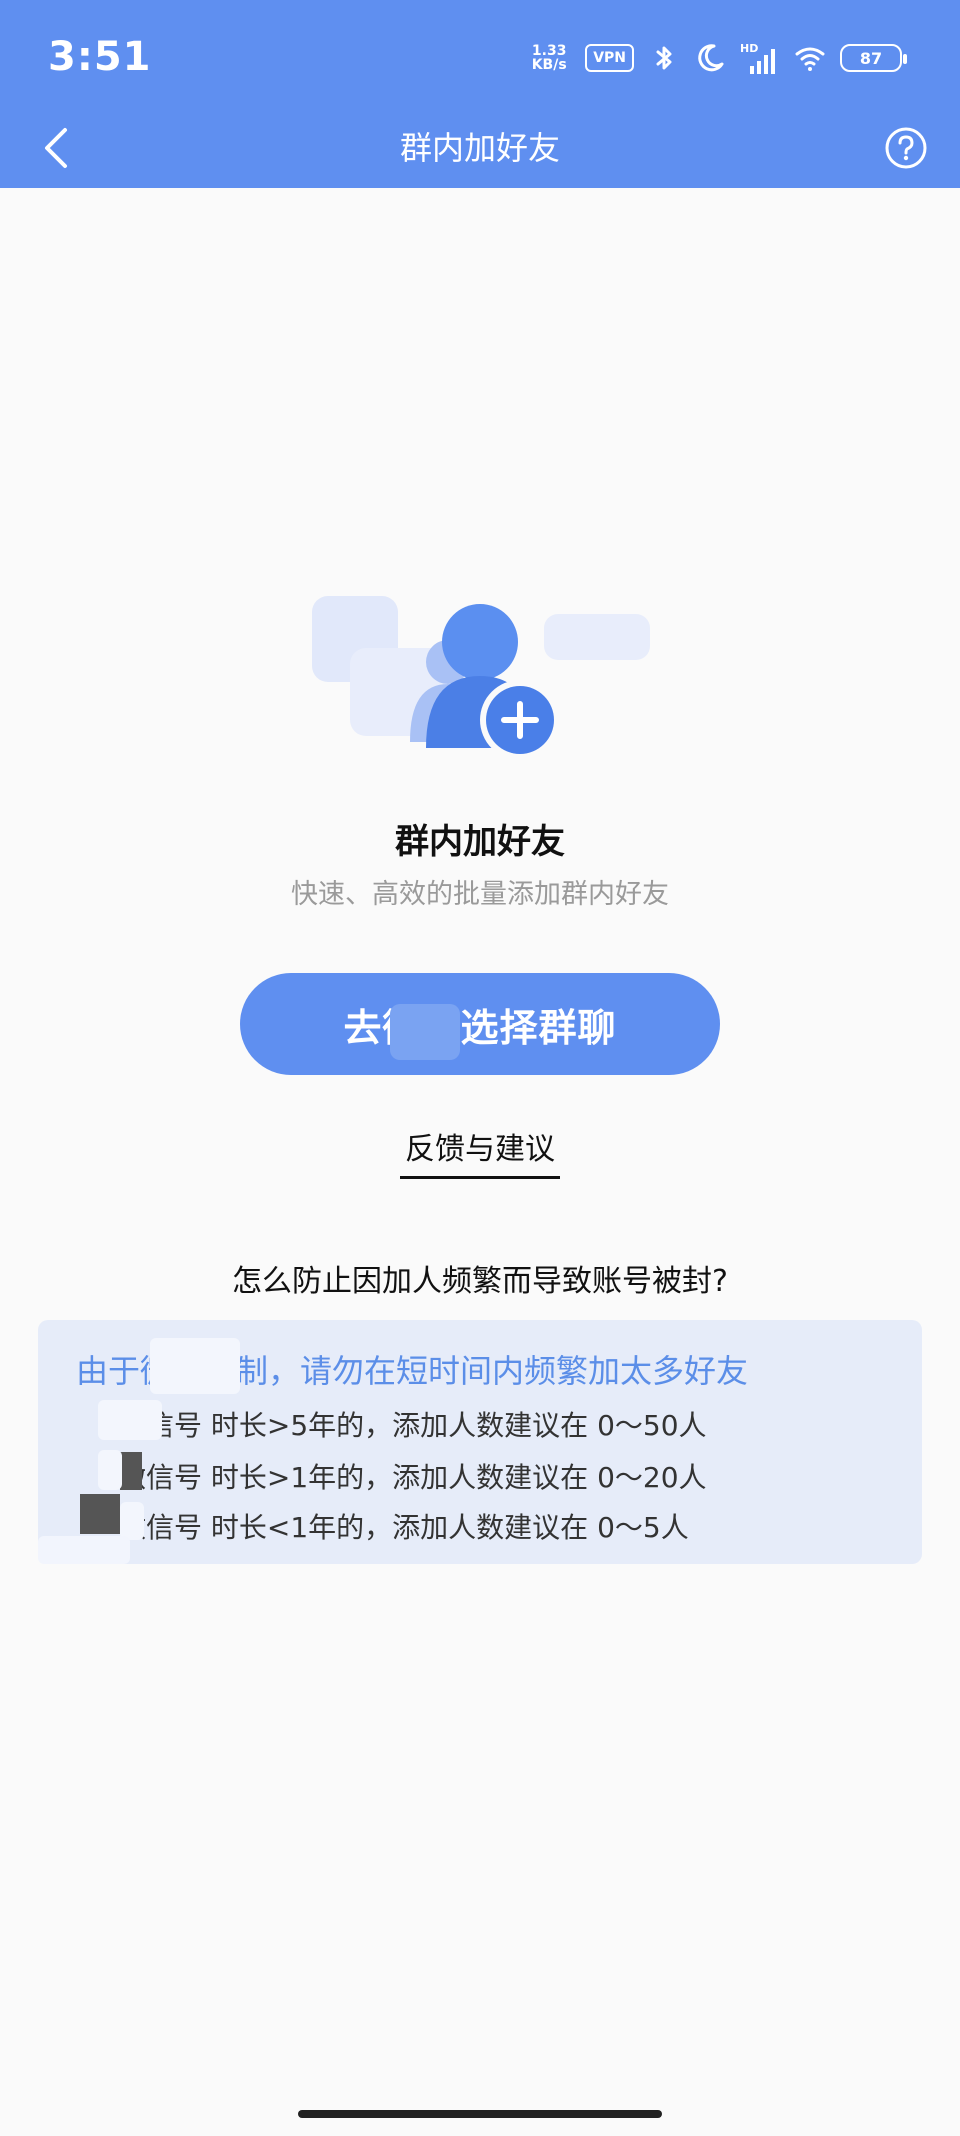  I want to click on home-indicator, so click(480, 2114).